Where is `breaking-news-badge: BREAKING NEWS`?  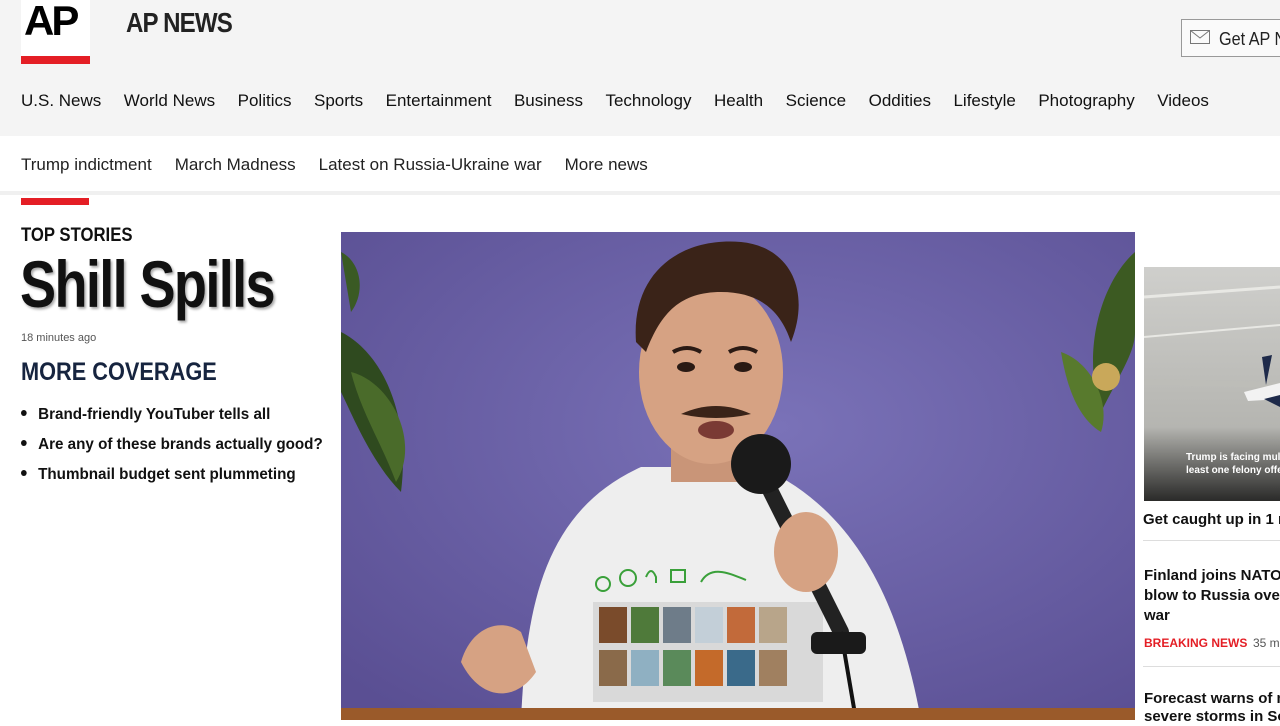 breaking-news-badge: BREAKING NEWS is located at coordinates (1196, 643).